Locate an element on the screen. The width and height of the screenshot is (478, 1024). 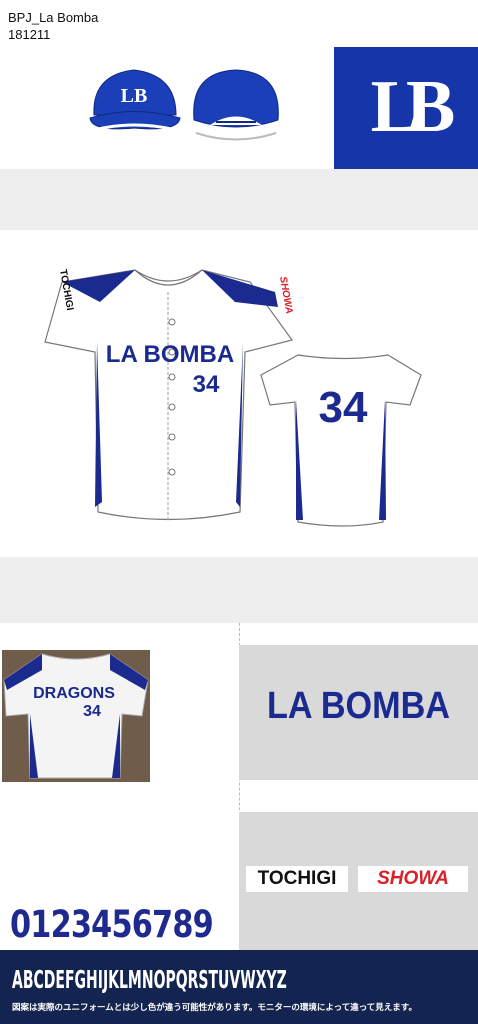
tochigi-tag-text: TOCHIGI is located at coordinates (297, 878).